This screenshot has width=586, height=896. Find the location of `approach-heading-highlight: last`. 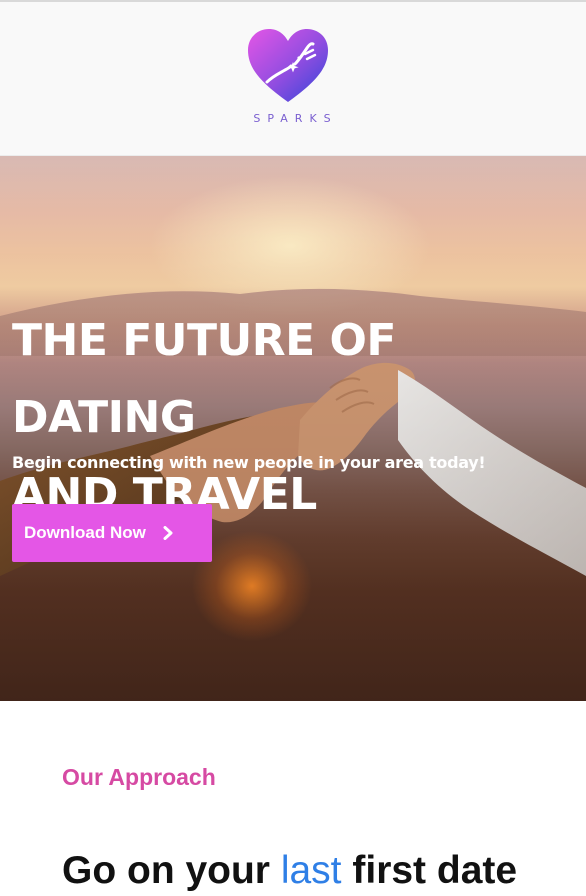

approach-heading-highlight: last is located at coordinates (311, 870).